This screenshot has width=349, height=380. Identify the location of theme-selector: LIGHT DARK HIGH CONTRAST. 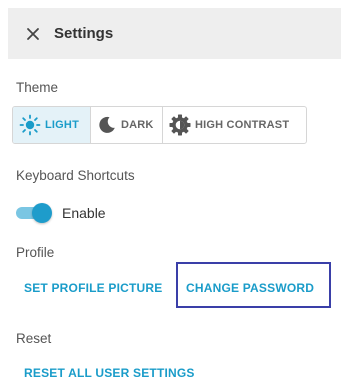
(159, 125).